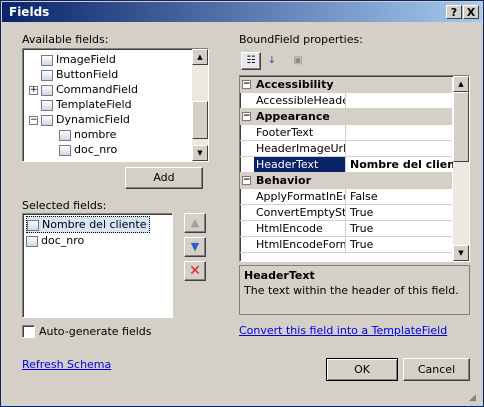  Describe the element at coordinates (346, 85) in the screenshot. I see `category-accessibility: − Accessibility` at that location.